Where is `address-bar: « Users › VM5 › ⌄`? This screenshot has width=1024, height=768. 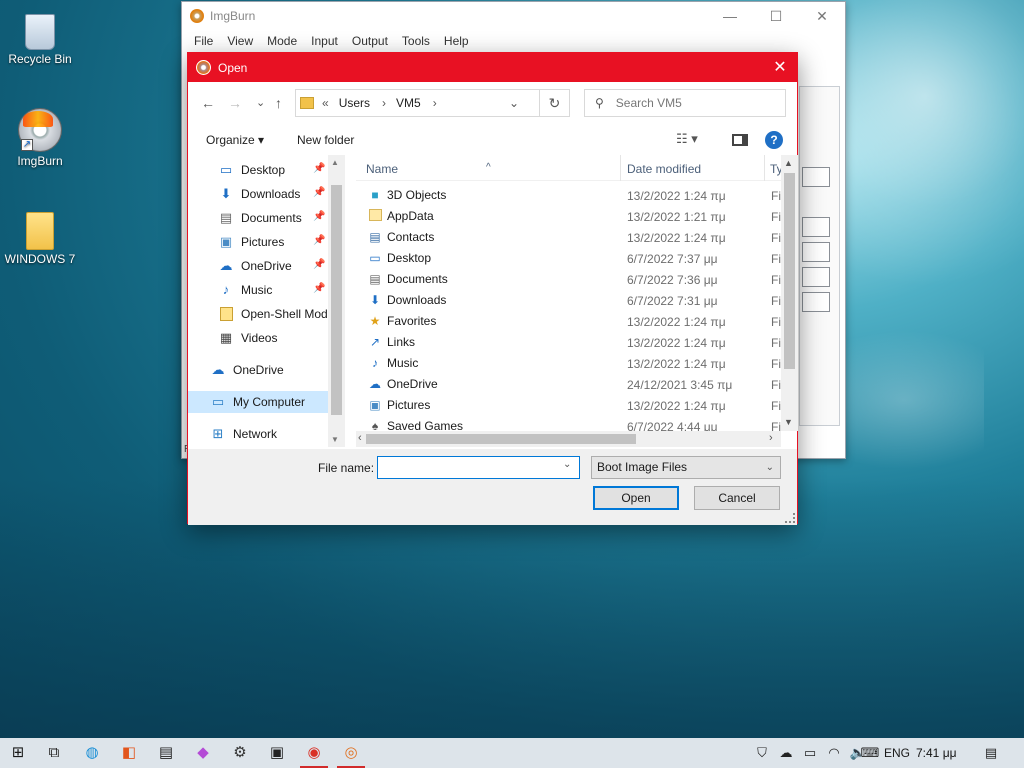
address-bar: « Users › VM5 › ⌄ is located at coordinates (417, 103).